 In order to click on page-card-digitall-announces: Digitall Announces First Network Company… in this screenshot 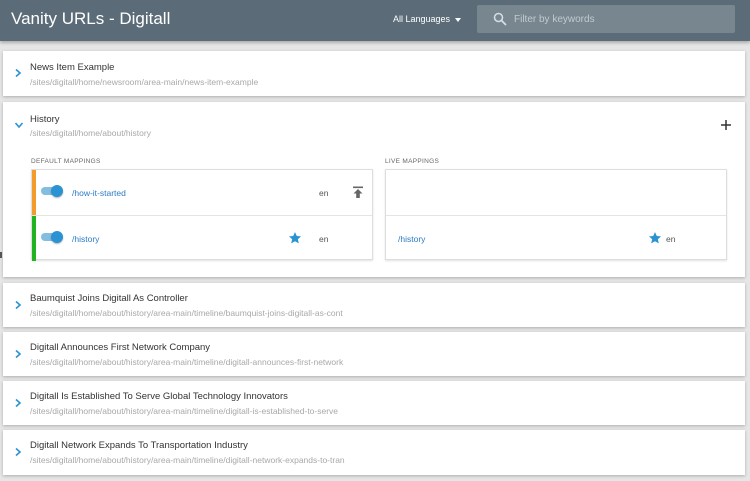, I will do `click(374, 354)`.